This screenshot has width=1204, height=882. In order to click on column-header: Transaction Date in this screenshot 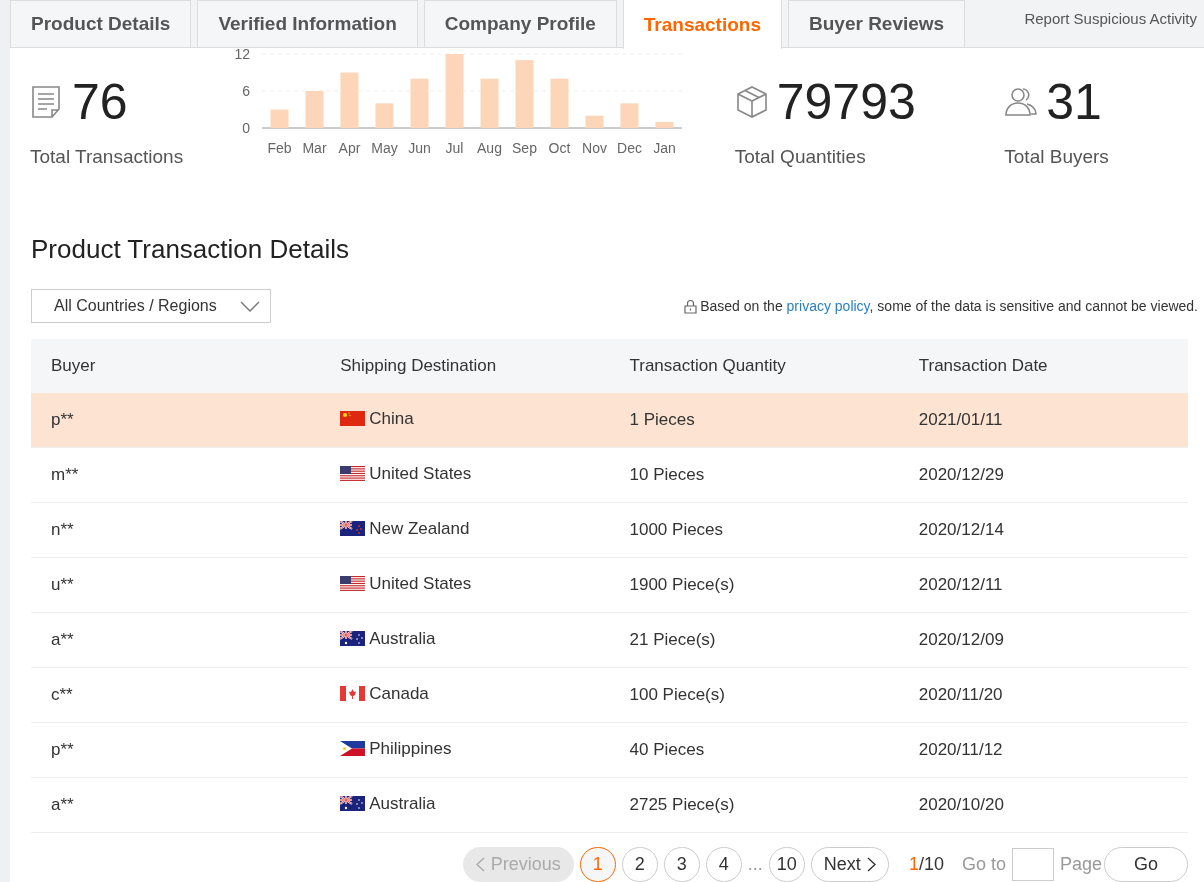, I will do `click(1043, 366)`.